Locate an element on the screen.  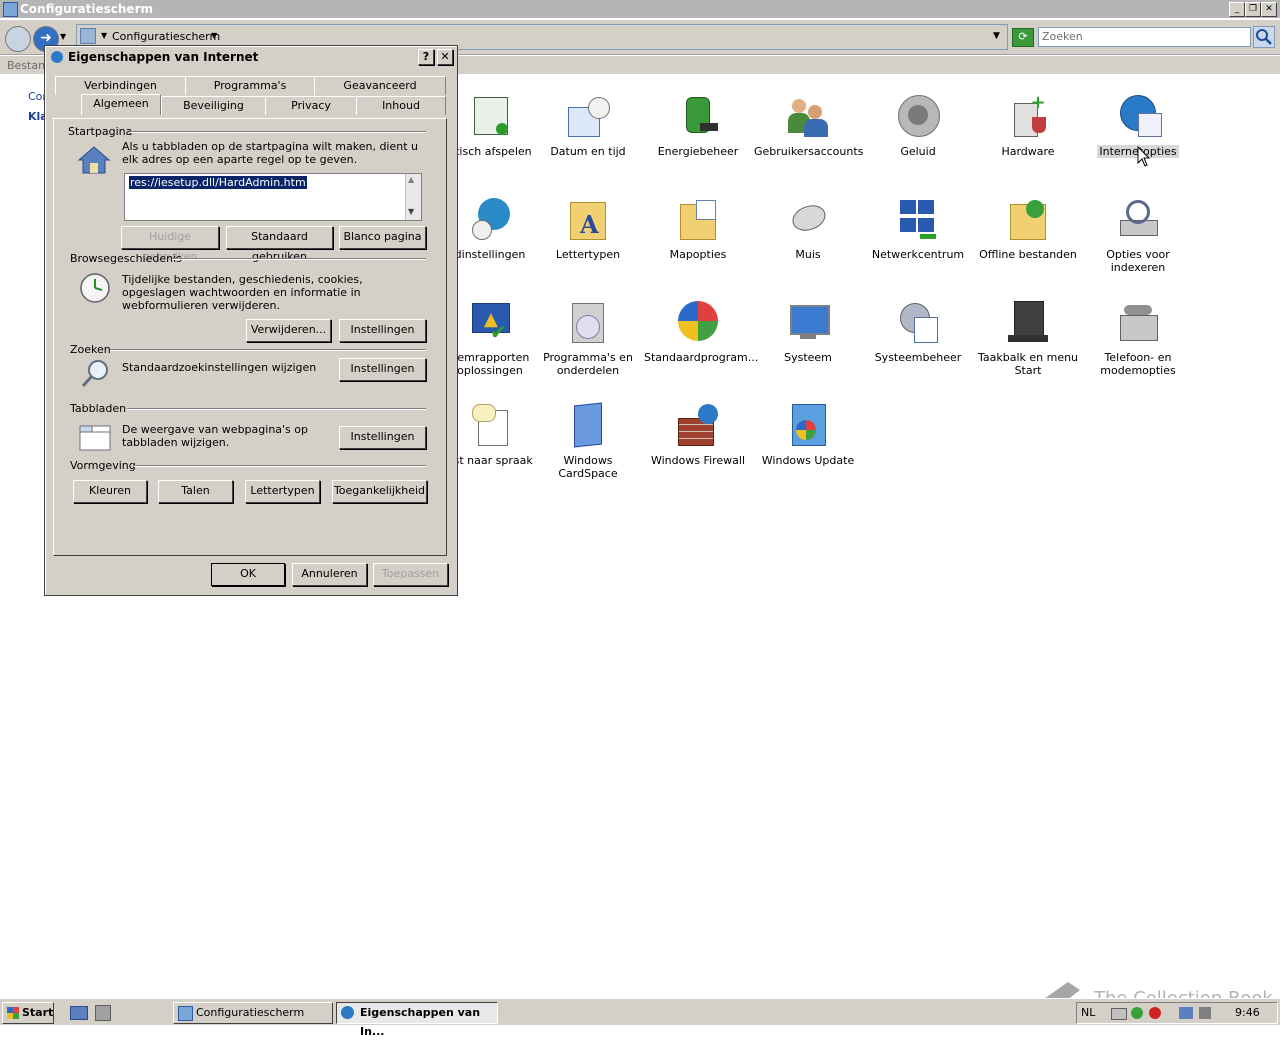
use-default-button: Standaard gebruiken is located at coordinates (279, 244).